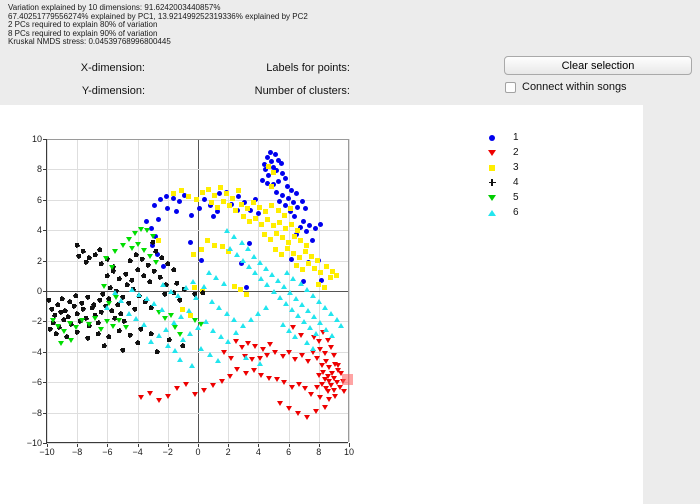 The width and height of the screenshot is (700, 504). What do you see at coordinates (502, 137) in the screenshot?
I see `legend-item-1: 1` at bounding box center [502, 137].